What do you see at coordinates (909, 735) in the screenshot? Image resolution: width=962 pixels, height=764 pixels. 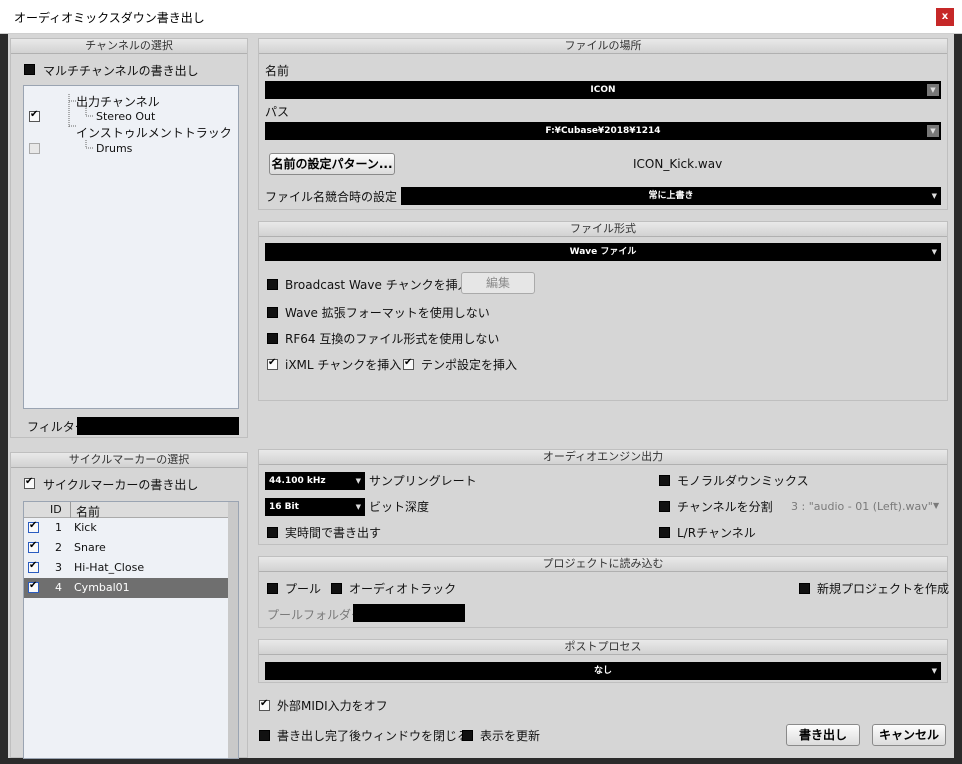 I see `cancel-button: キャンセル` at bounding box center [909, 735].